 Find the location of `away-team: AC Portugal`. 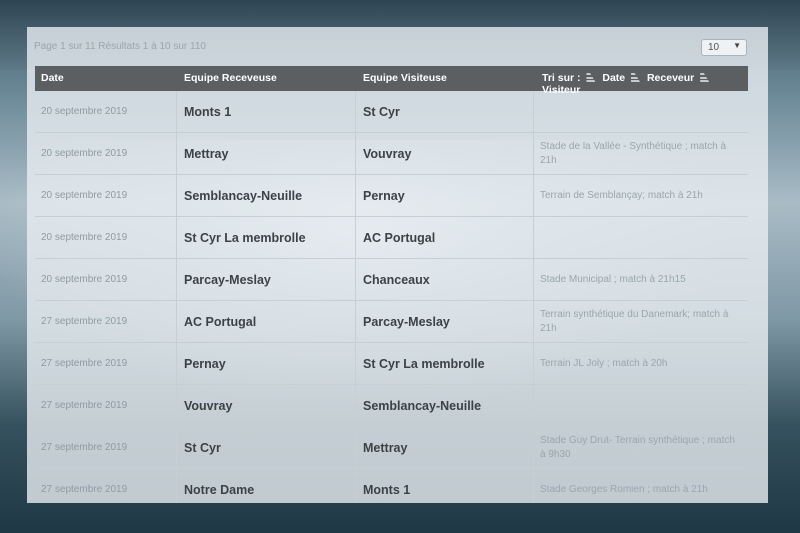

away-team: AC Portugal is located at coordinates (445, 237).